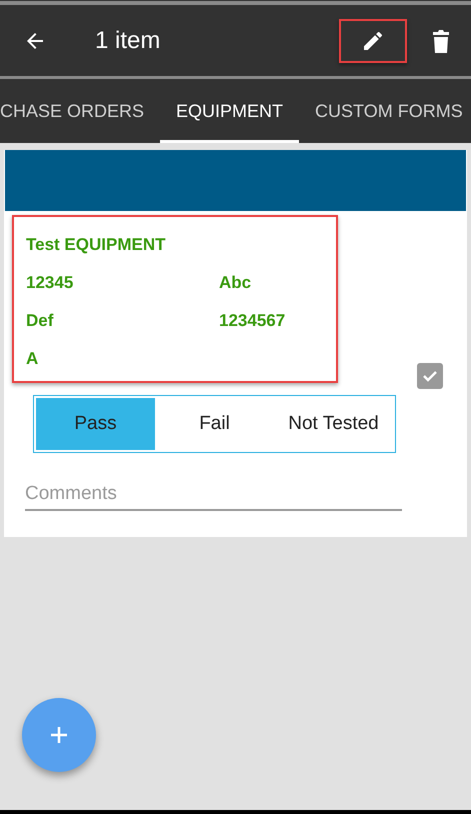 This screenshot has width=471, height=814. Describe the element at coordinates (95, 424) in the screenshot. I see `result-option: Pass` at that location.